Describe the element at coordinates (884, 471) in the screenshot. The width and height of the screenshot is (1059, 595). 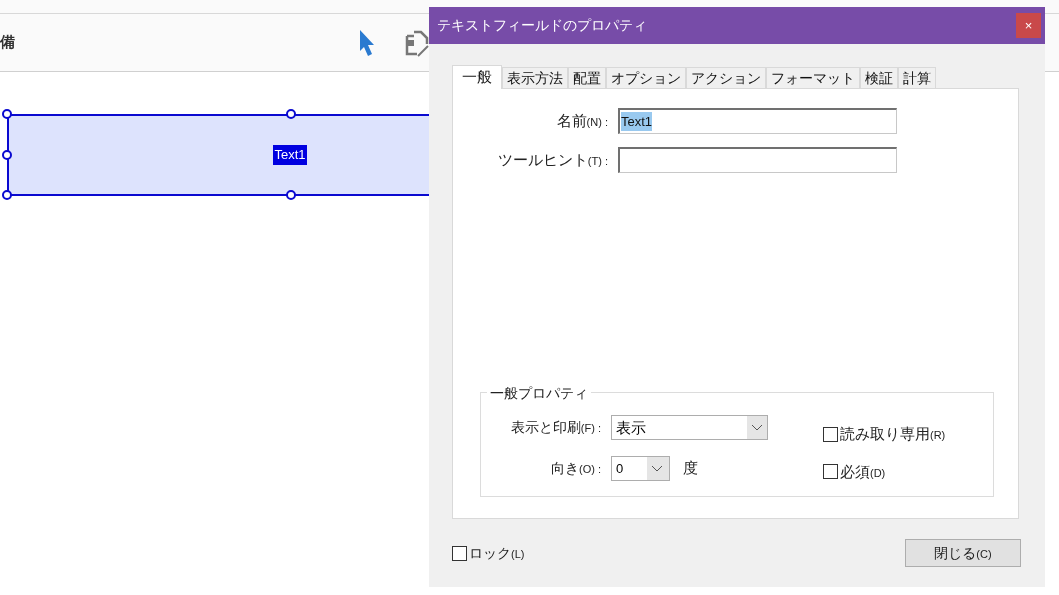
I see `checkbox: 必須(D)` at that location.